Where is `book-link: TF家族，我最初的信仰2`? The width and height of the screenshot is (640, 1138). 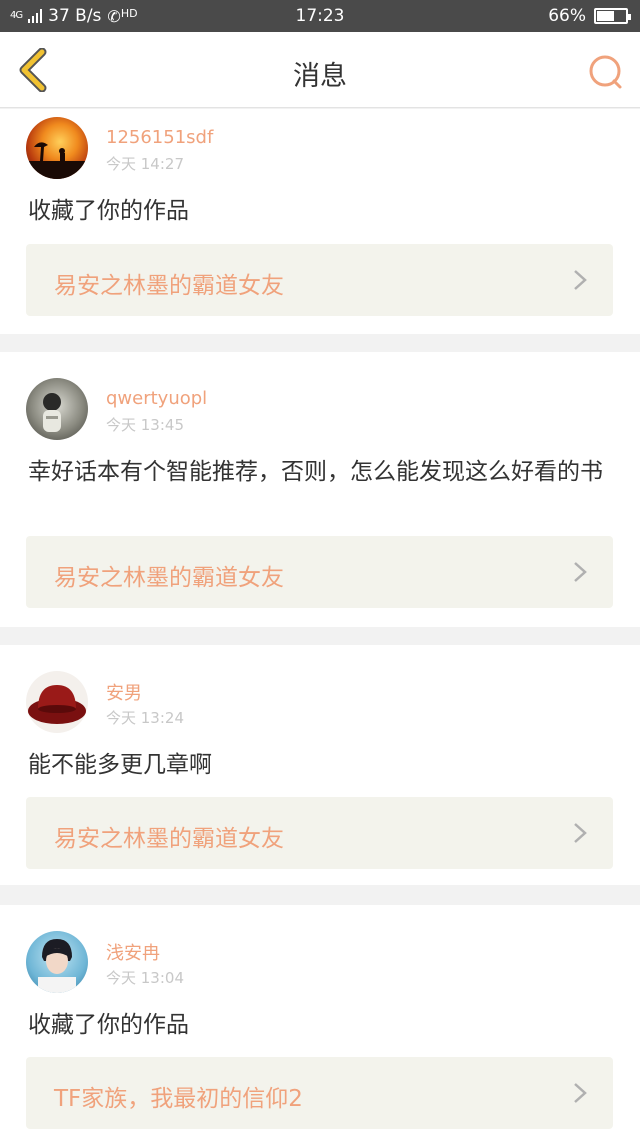 book-link: TF家族，我最初的信仰2 is located at coordinates (319, 1093).